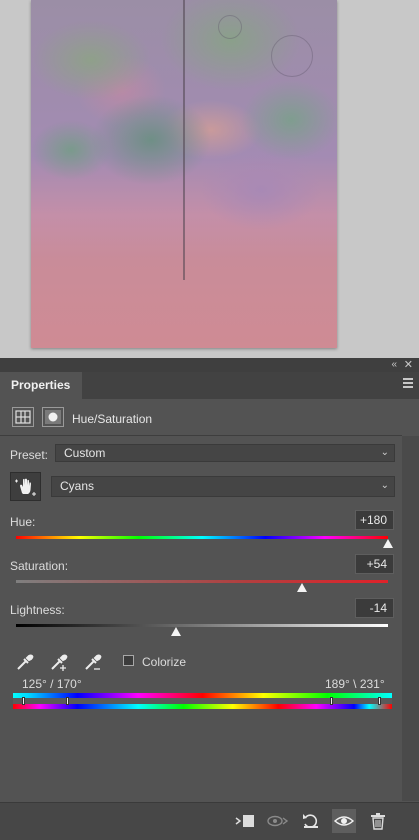 The width and height of the screenshot is (419, 840). Describe the element at coordinates (388, 543) in the screenshot. I see `hue-slider-handle` at that location.